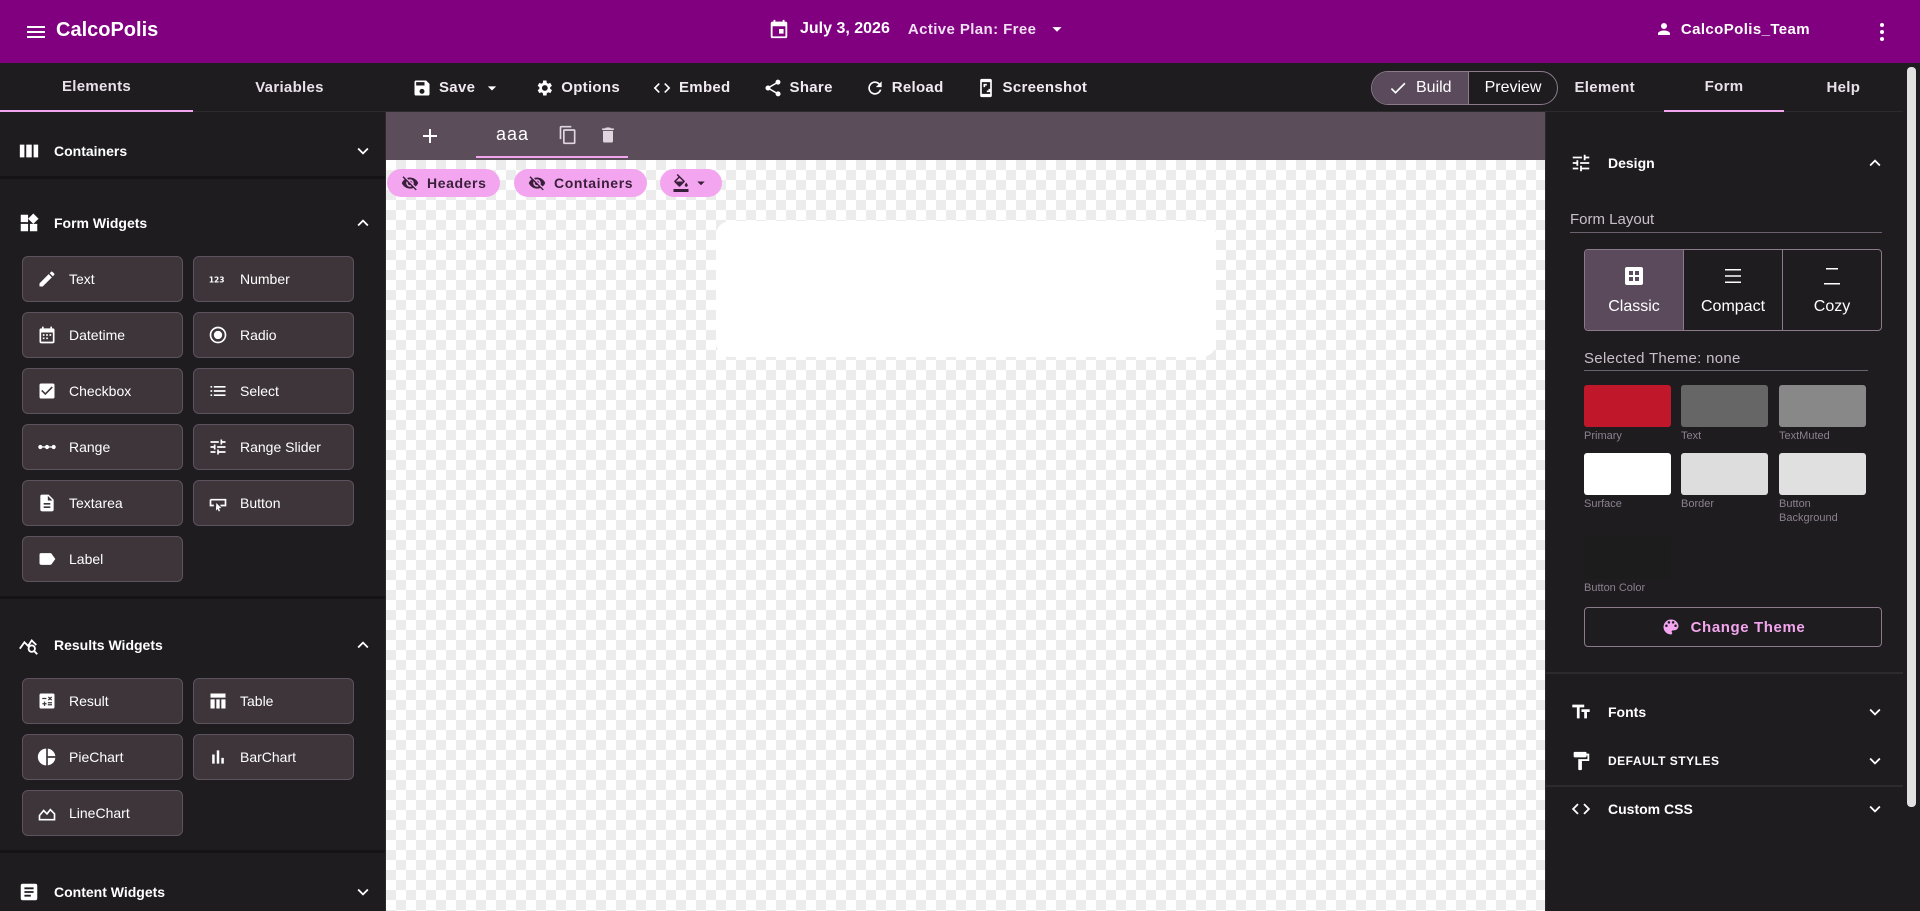 The width and height of the screenshot is (1920, 911). Describe the element at coordinates (192, 892) in the screenshot. I see `content-widgets-section-header: Content Widgets` at that location.